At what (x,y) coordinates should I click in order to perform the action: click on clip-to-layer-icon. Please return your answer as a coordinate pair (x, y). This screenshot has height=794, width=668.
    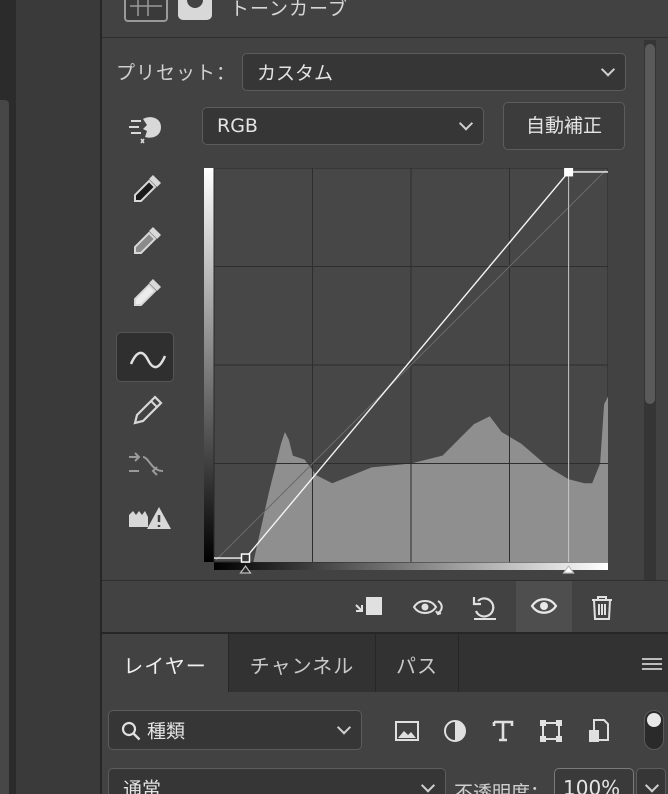
    Looking at the image, I should click on (368, 607).